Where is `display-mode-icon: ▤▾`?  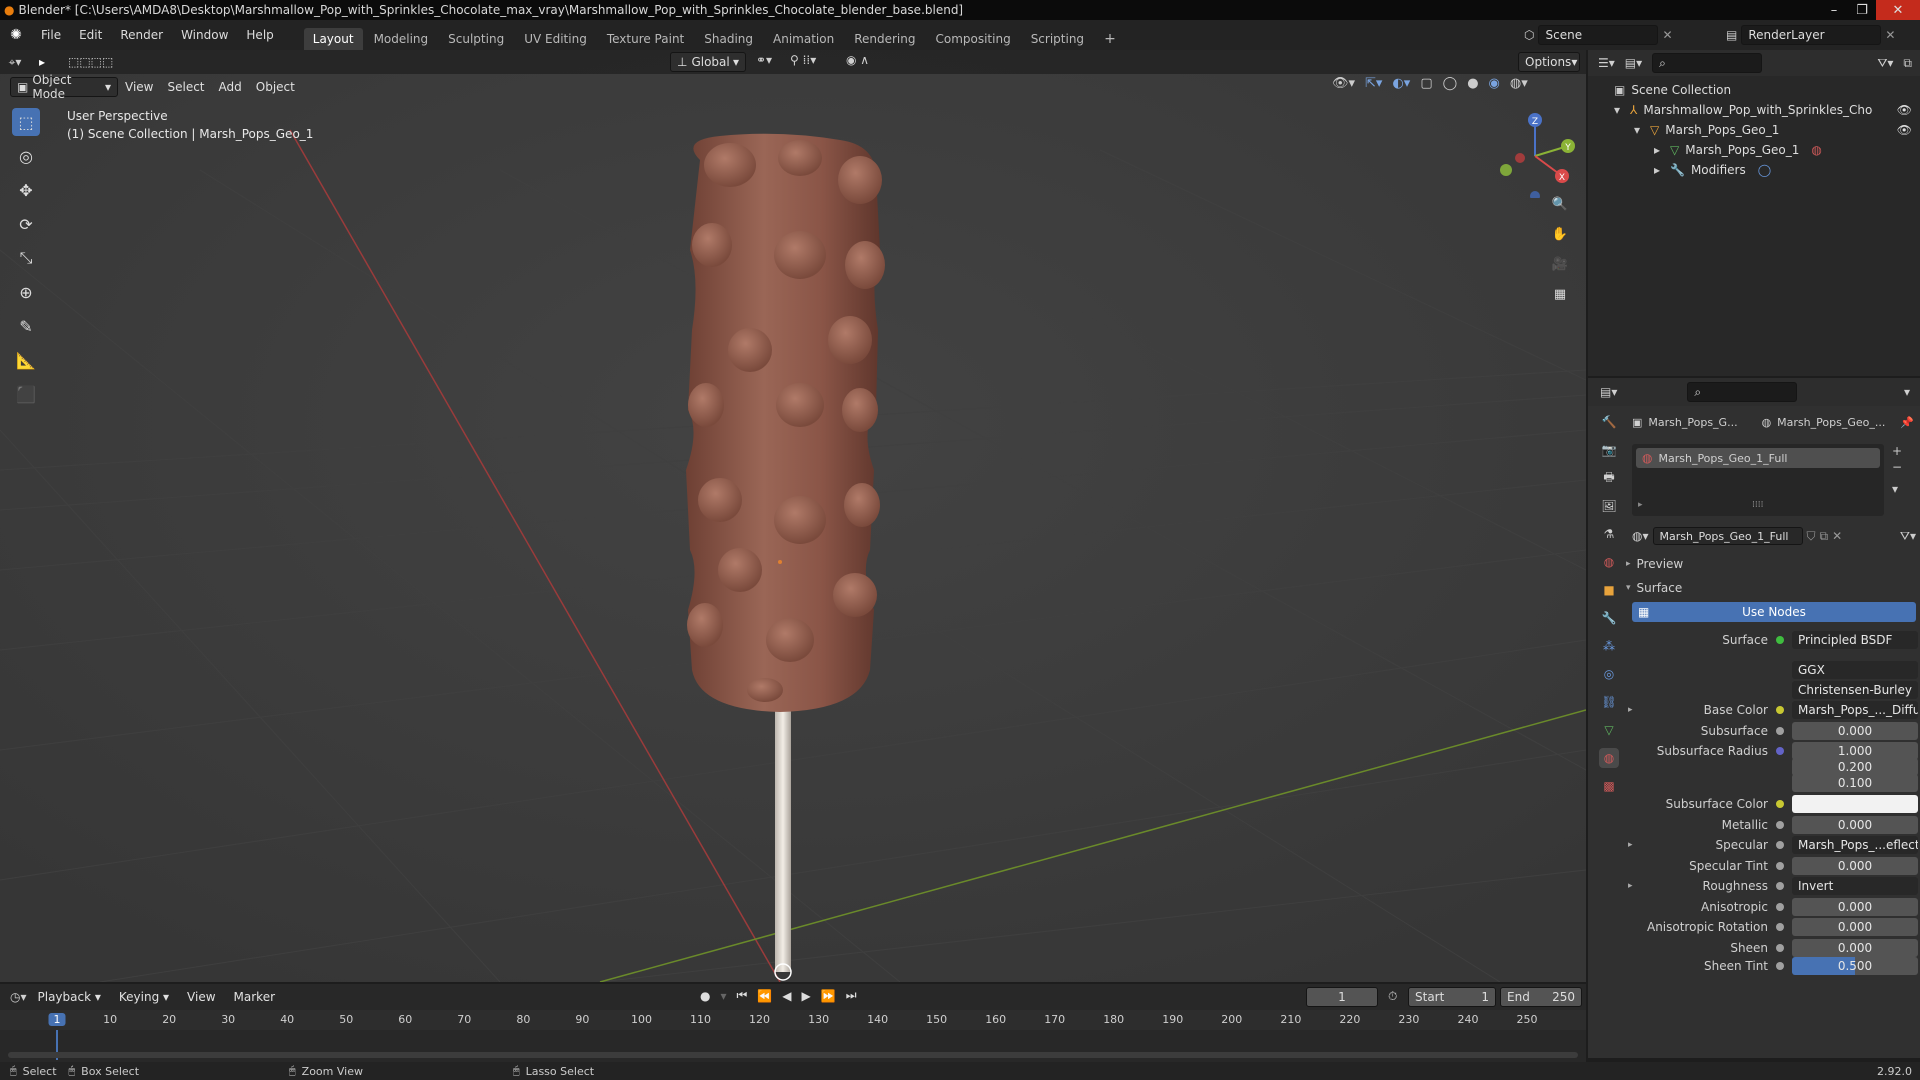 display-mode-icon: ▤▾ is located at coordinates (1633, 63).